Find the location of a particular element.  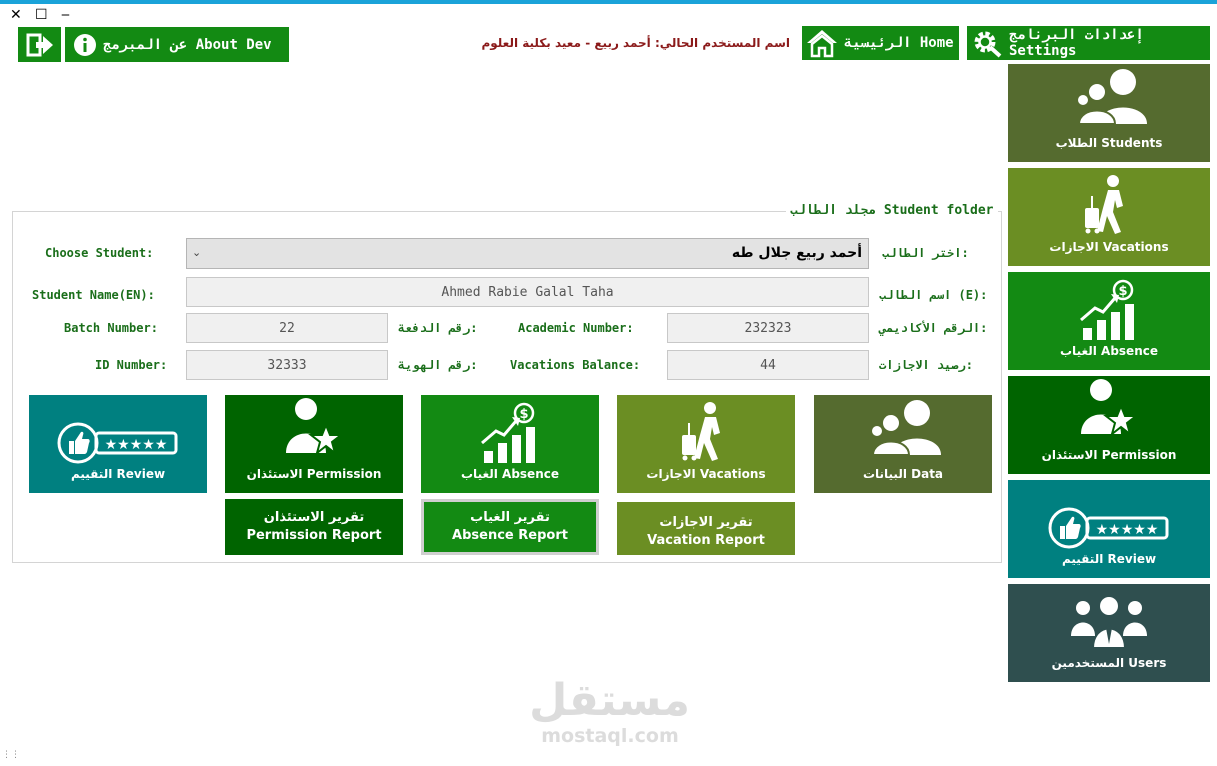

settings-gear-icon is located at coordinates (988, 44).